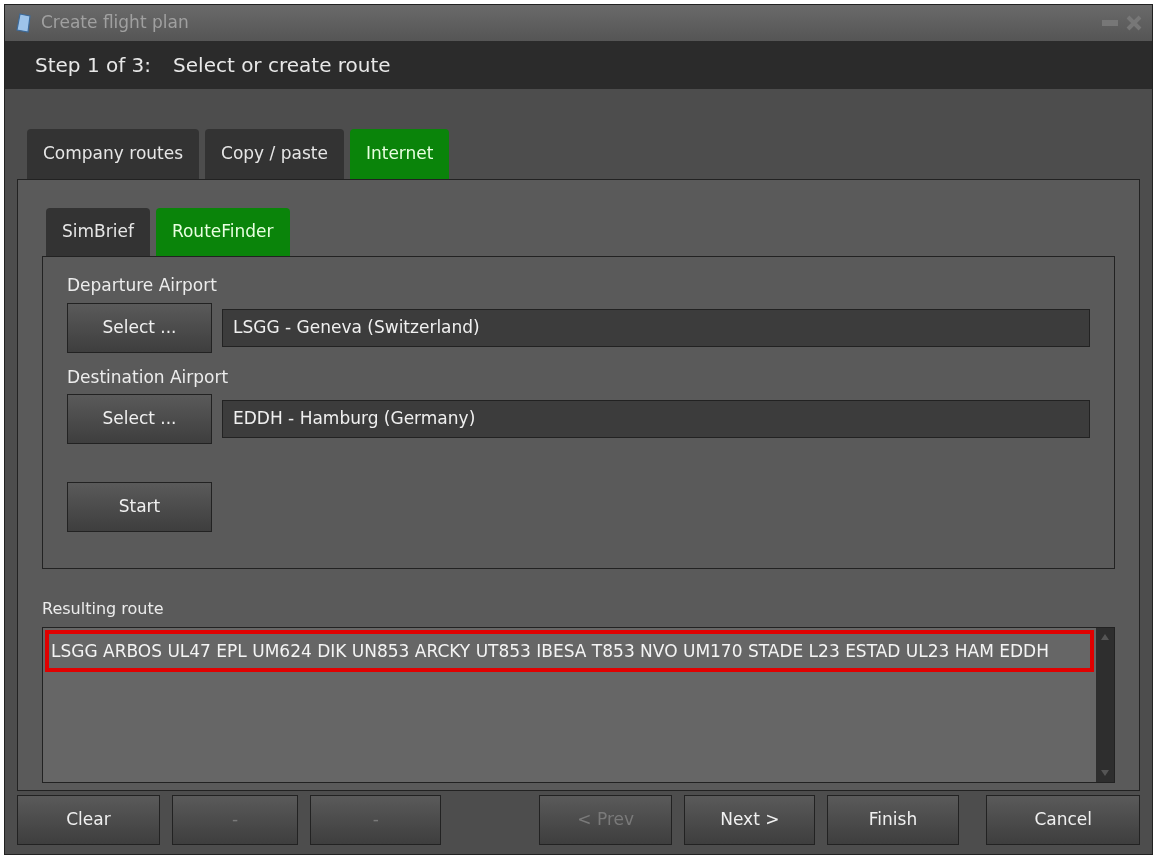  Describe the element at coordinates (222, 232) in the screenshot. I see `tab: RouteFinder` at that location.